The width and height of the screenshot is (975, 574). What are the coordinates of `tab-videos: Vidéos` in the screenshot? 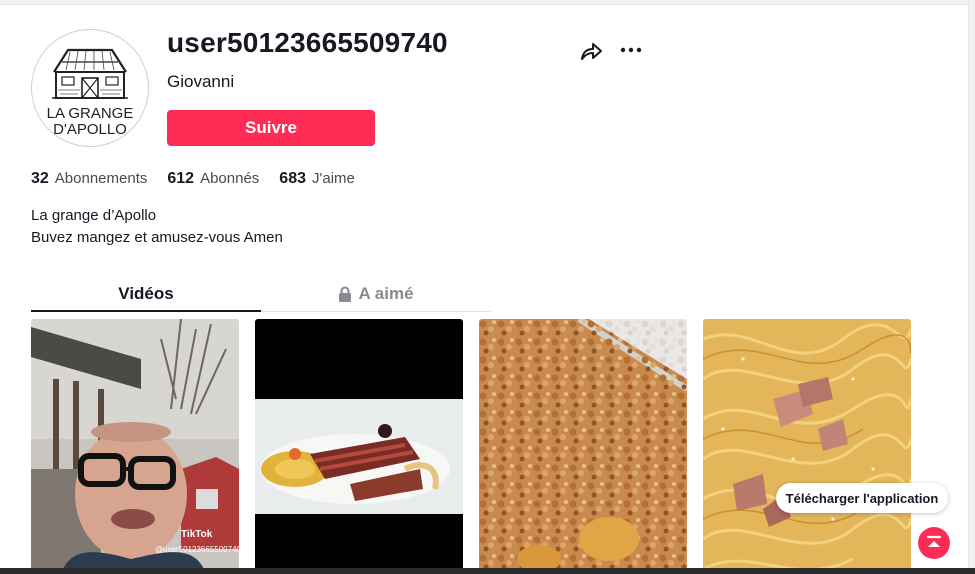 It's located at (146, 293).